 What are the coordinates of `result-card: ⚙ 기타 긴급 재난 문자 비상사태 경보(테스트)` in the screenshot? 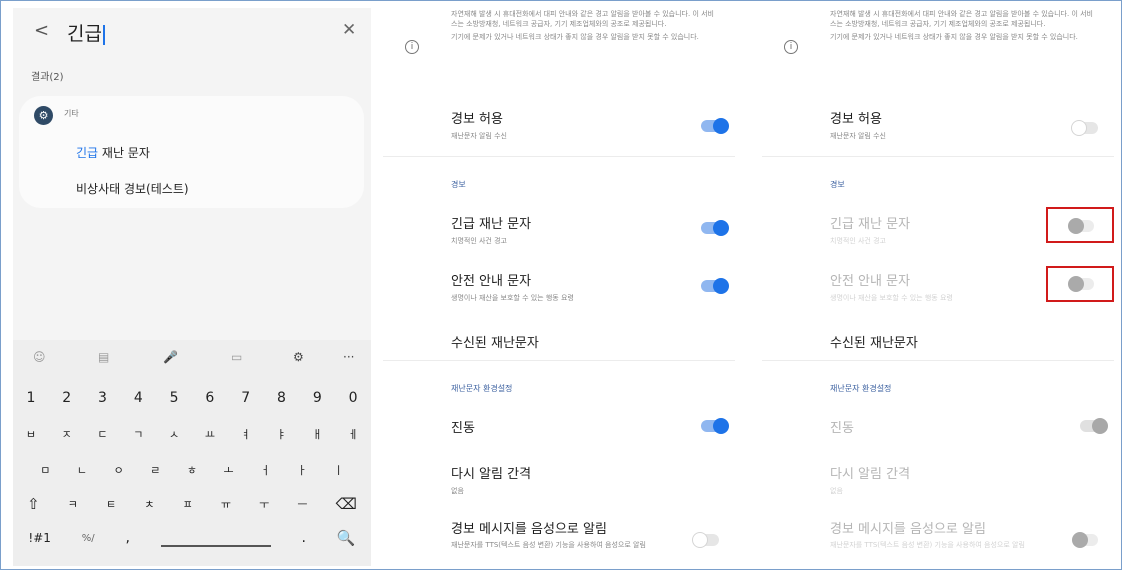 It's located at (191, 152).